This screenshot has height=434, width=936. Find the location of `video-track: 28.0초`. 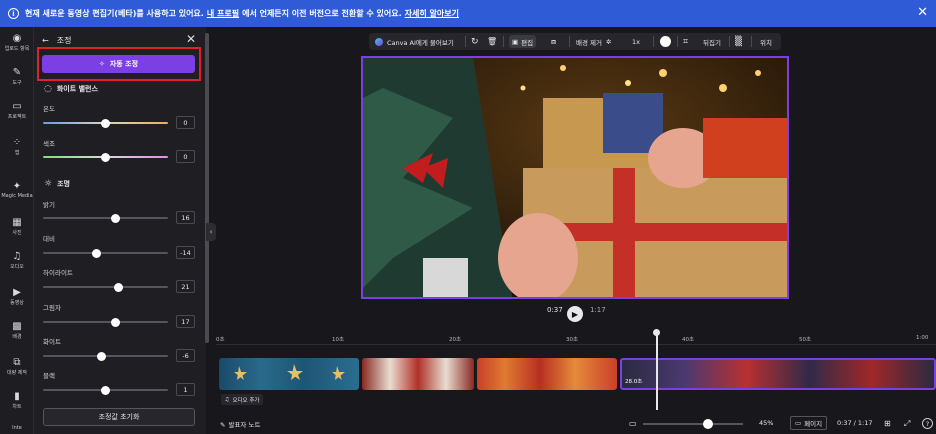

video-track: 28.0초 is located at coordinates (577, 374).